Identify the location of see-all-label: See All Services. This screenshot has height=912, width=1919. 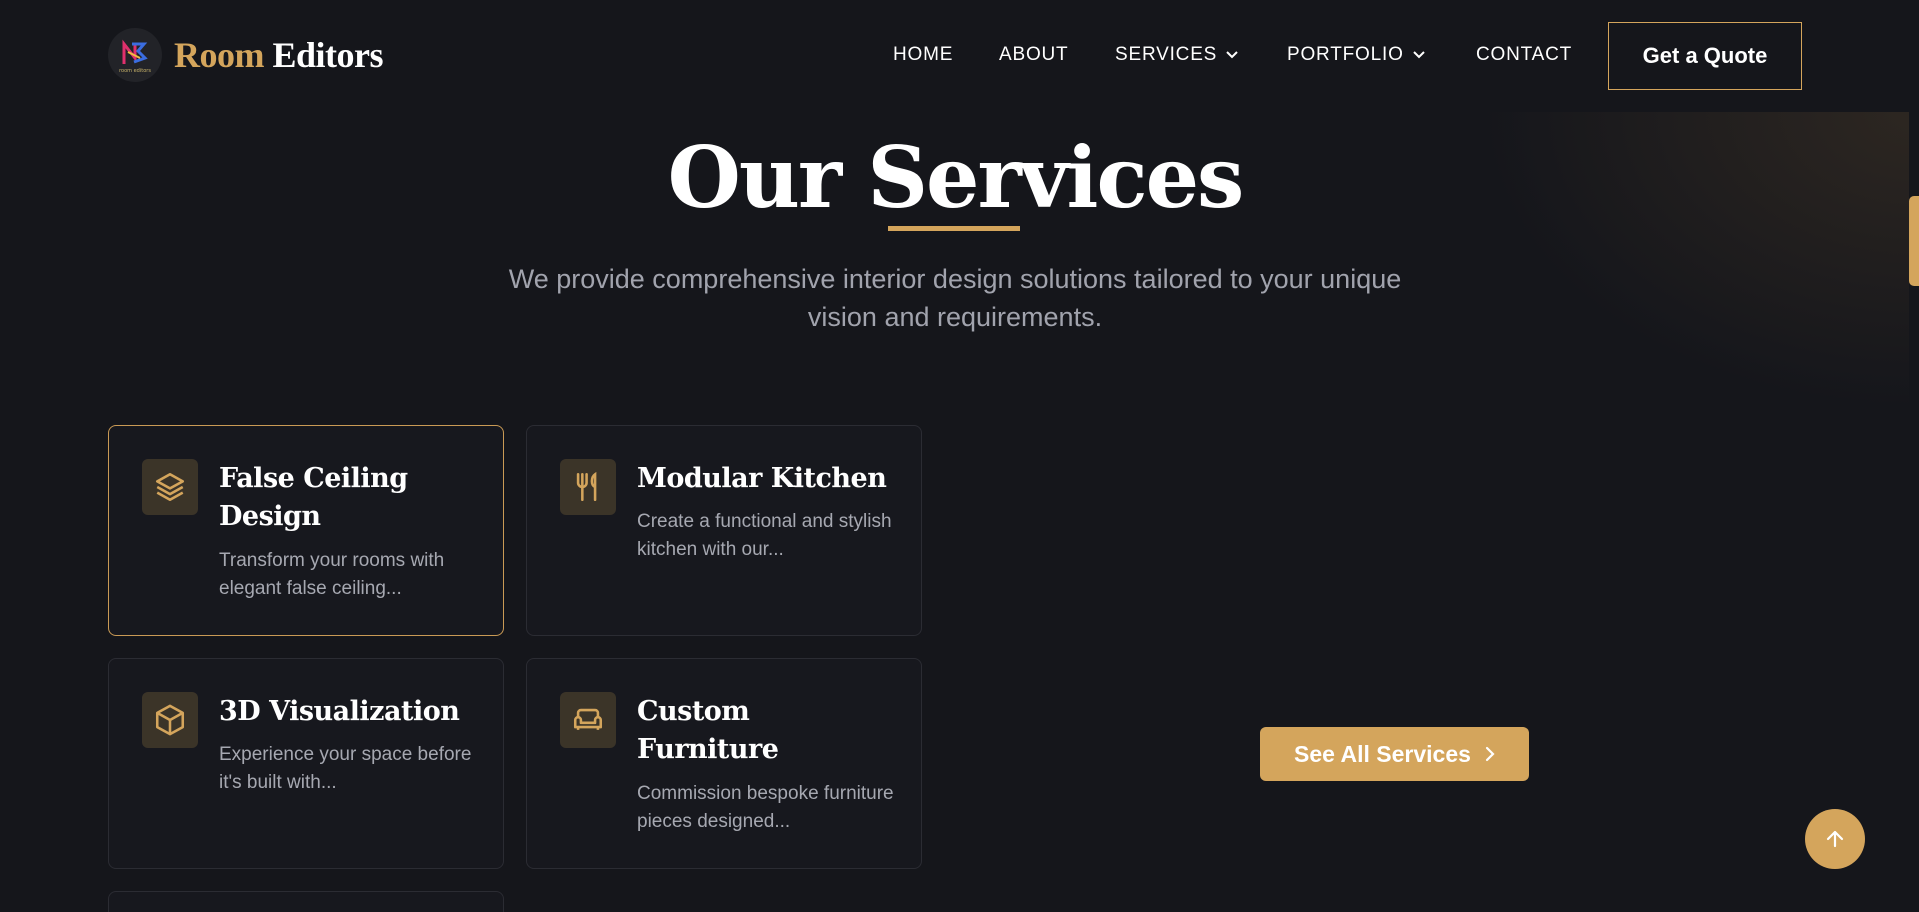
(1382, 753).